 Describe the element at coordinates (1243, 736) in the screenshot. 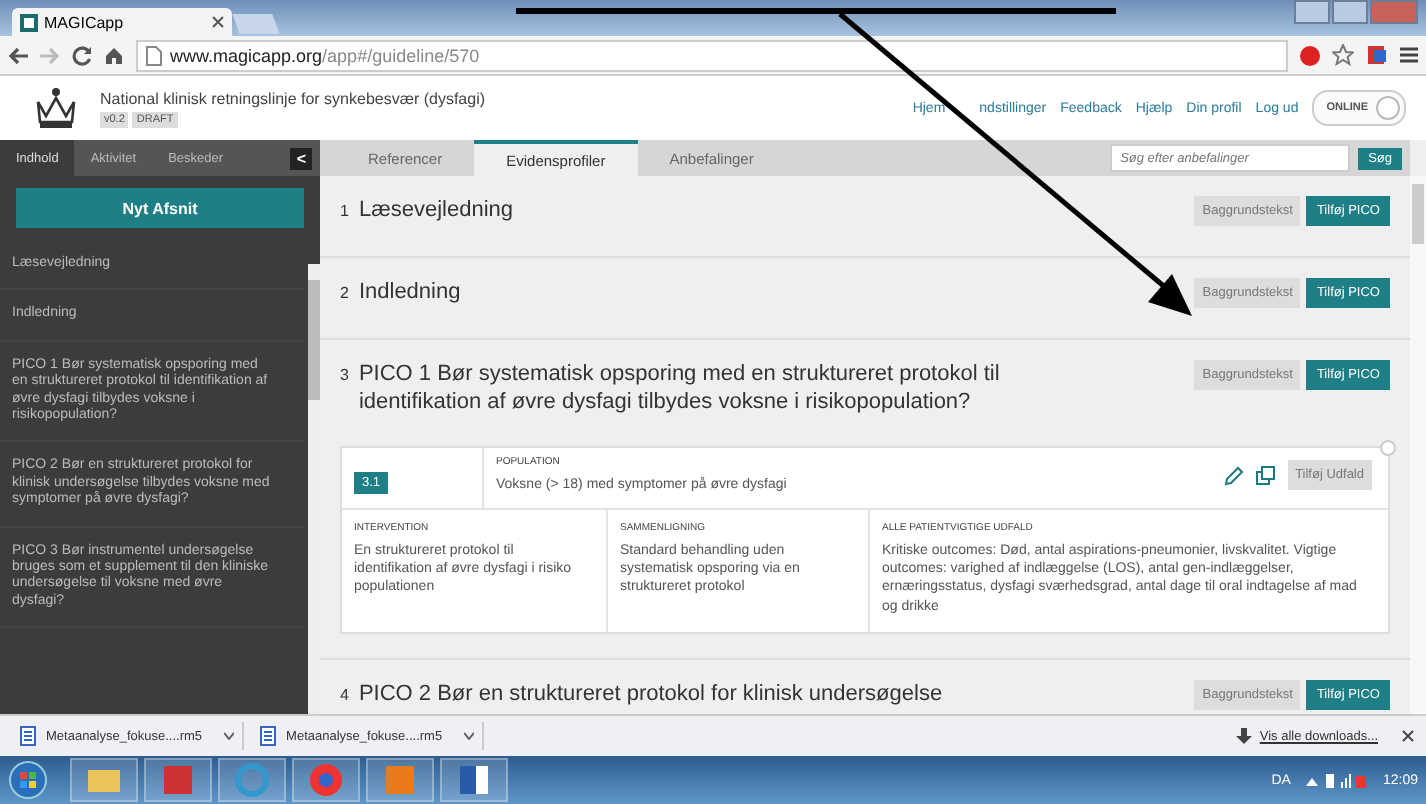

I see `download-icon` at that location.